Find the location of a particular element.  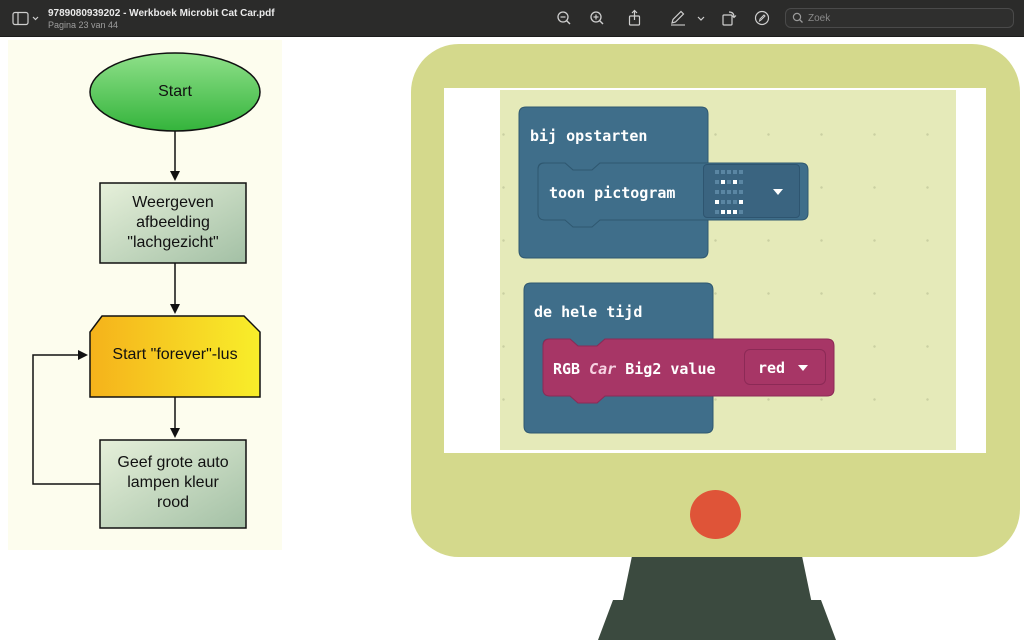

forever-label: de hele tijd is located at coordinates (588, 312).